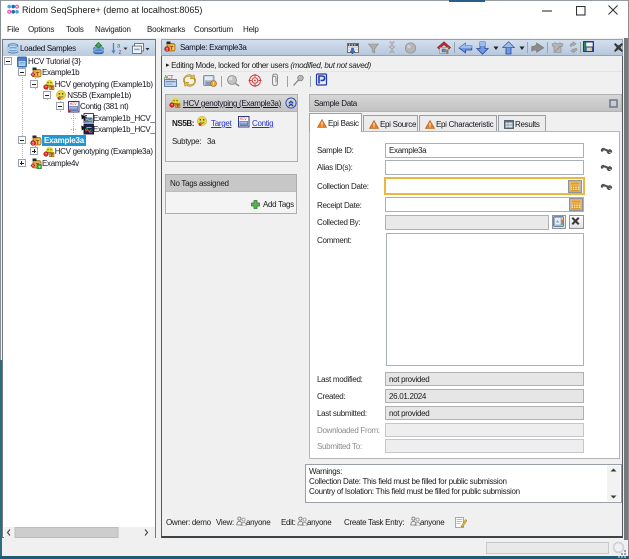 This screenshot has height=559, width=629. I want to click on svg-text: a, so click(119, 47).